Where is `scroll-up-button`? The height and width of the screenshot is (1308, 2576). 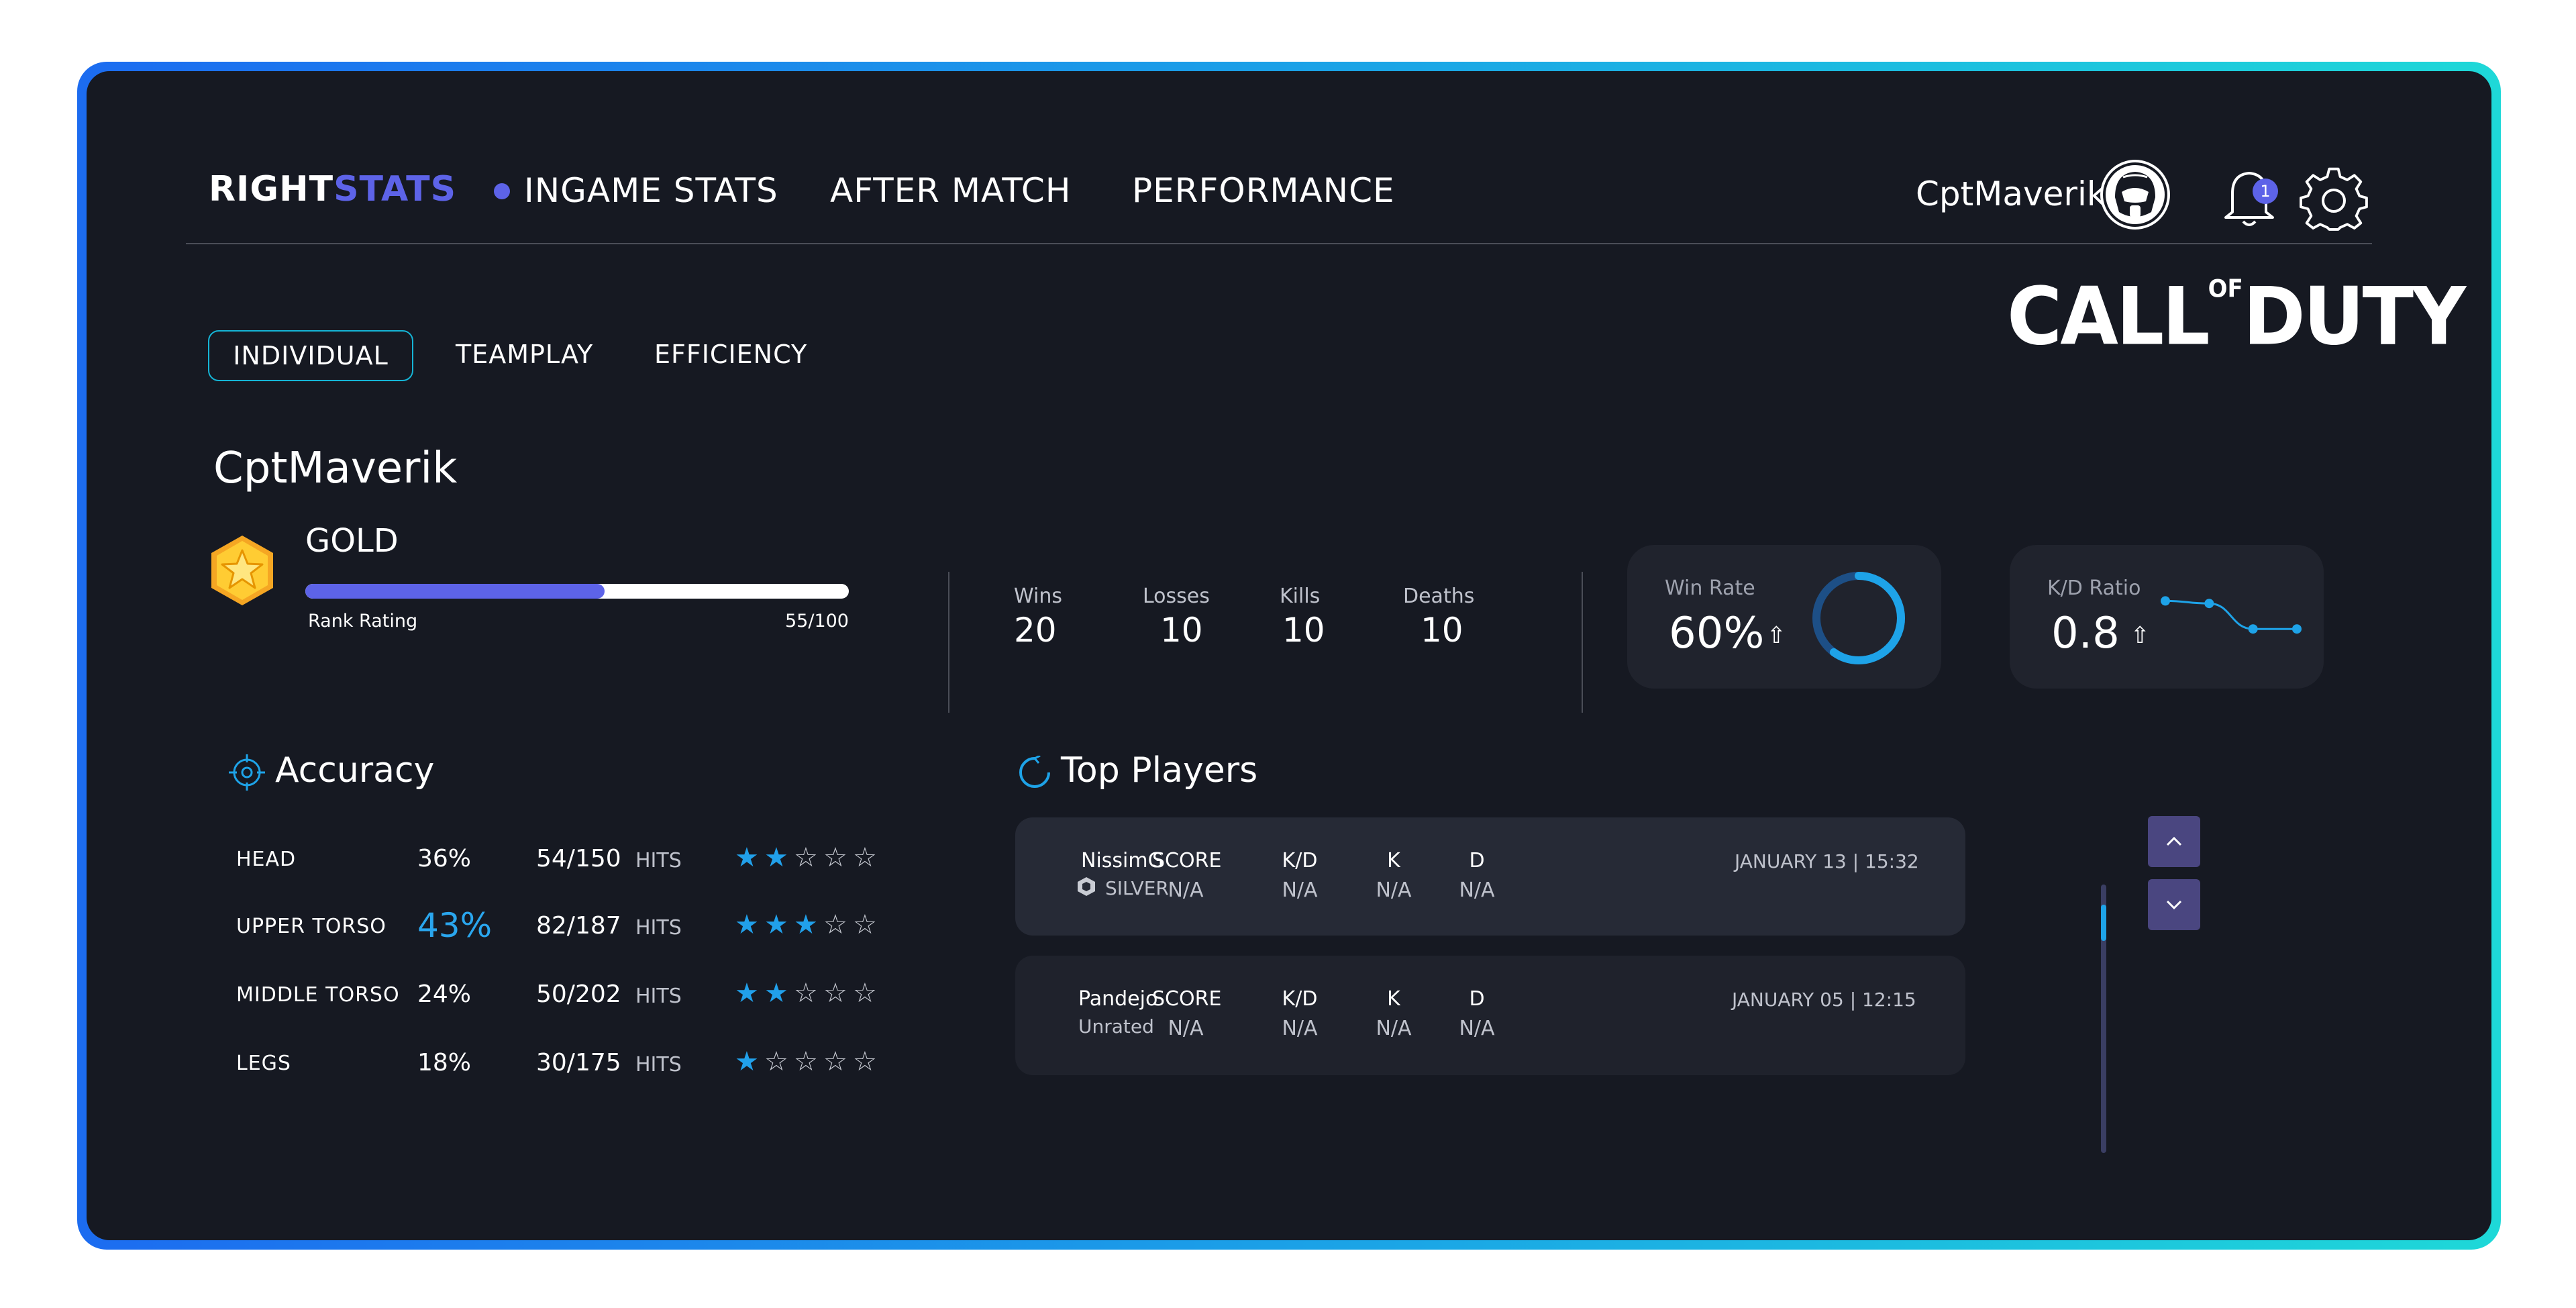 scroll-up-button is located at coordinates (2174, 841).